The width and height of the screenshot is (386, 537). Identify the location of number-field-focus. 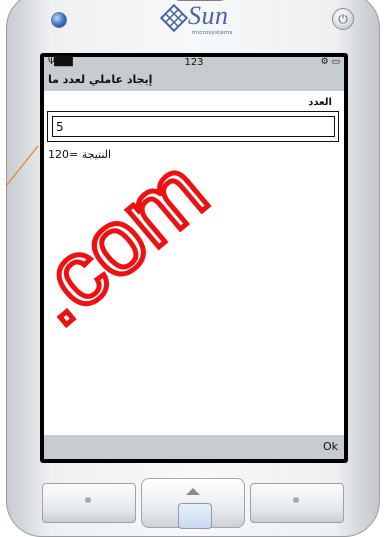
(193, 126).